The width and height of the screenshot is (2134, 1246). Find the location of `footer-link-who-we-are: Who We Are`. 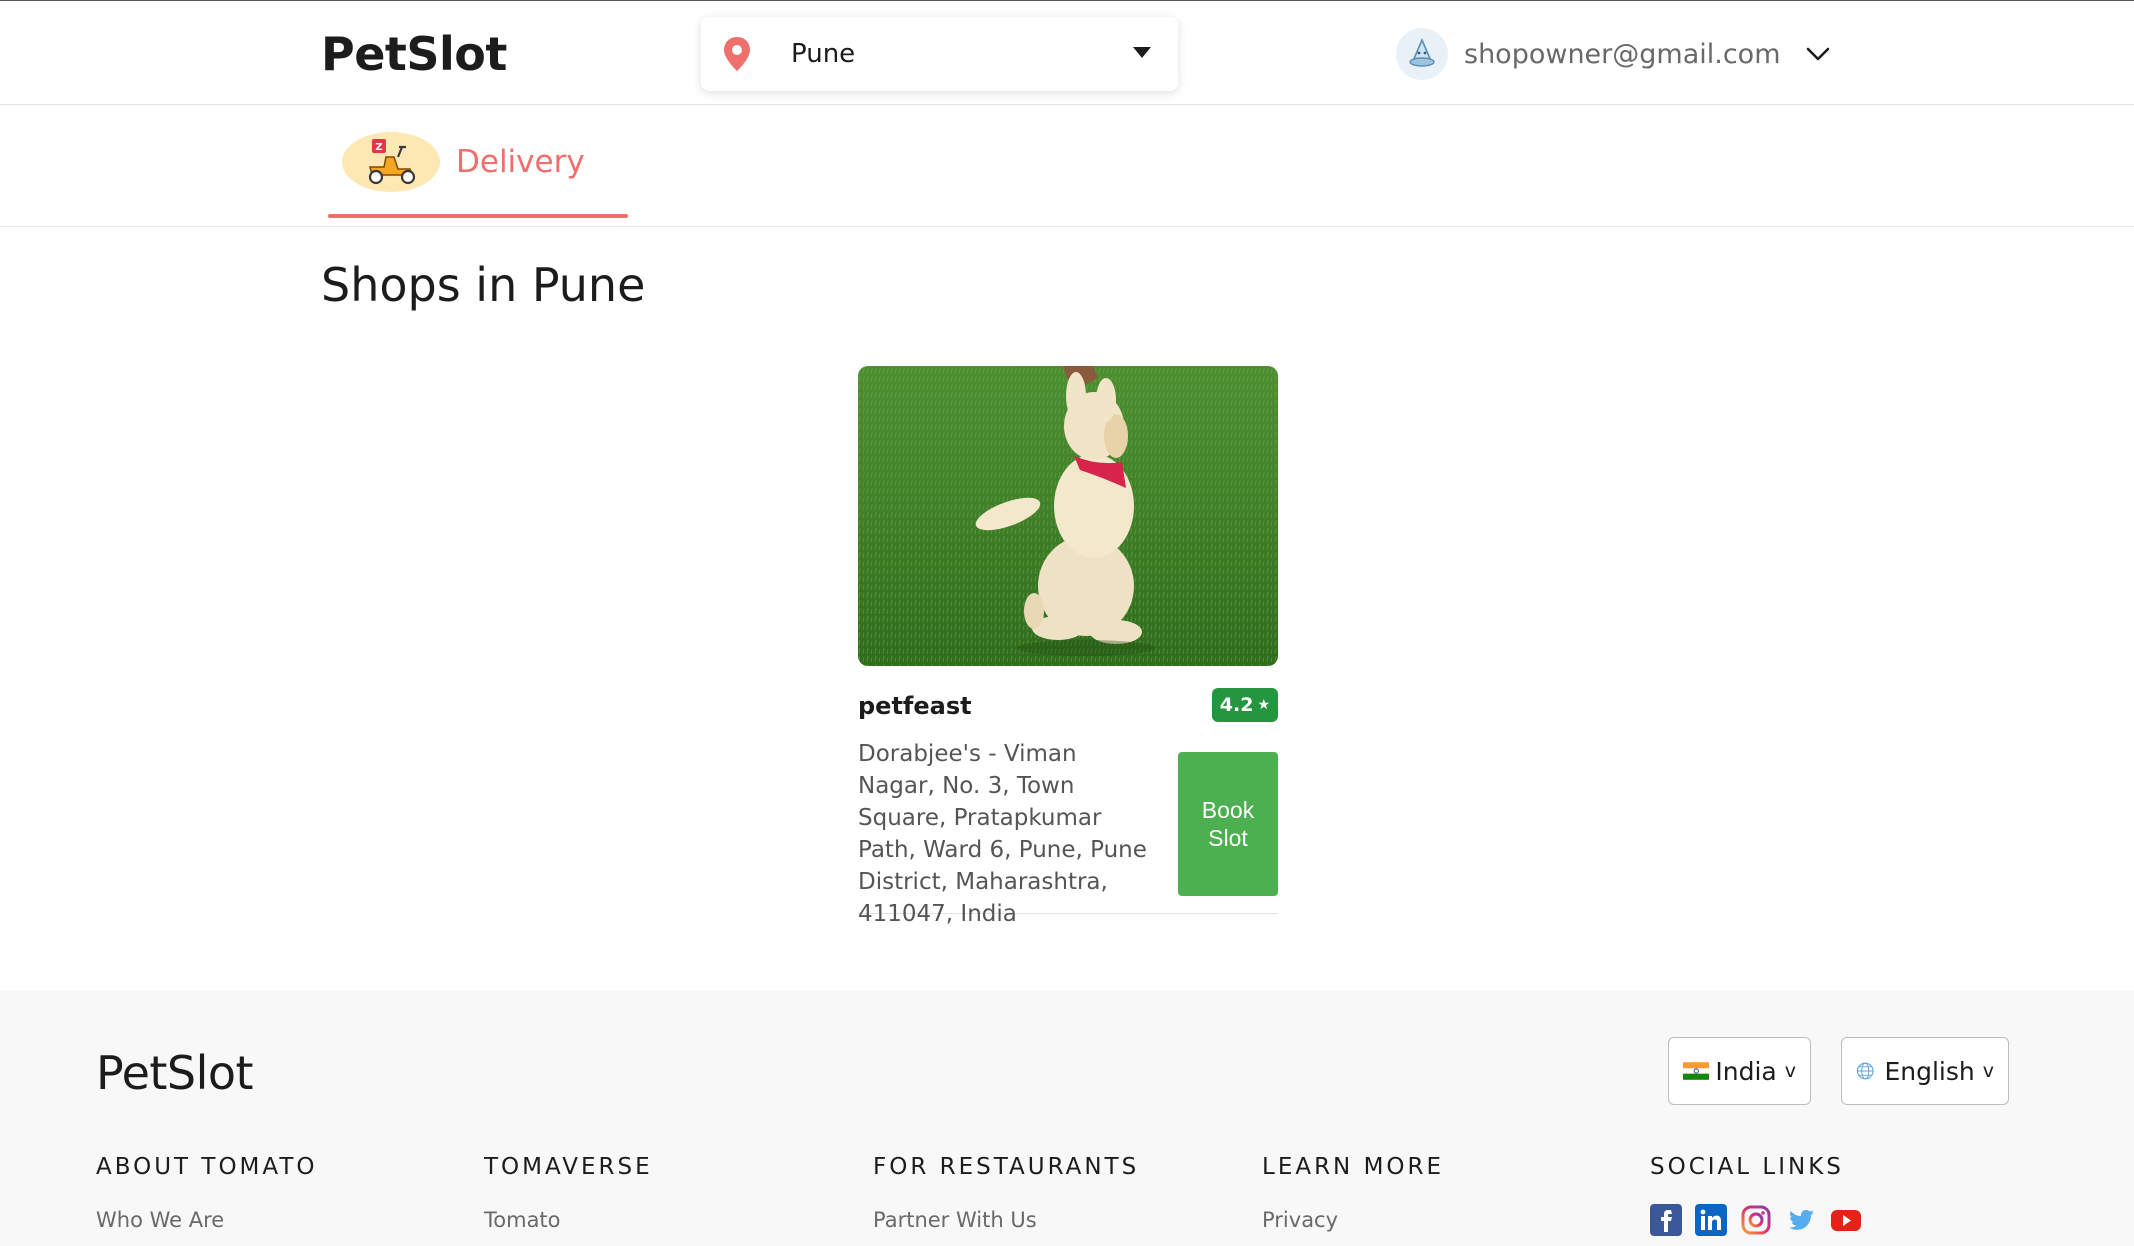

footer-link-who-we-are: Who We Are is located at coordinates (207, 1220).